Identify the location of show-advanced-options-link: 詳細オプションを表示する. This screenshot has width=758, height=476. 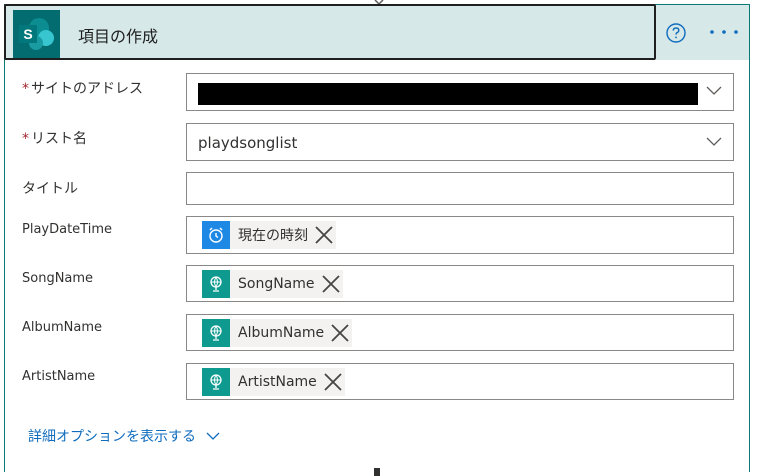
(124, 436).